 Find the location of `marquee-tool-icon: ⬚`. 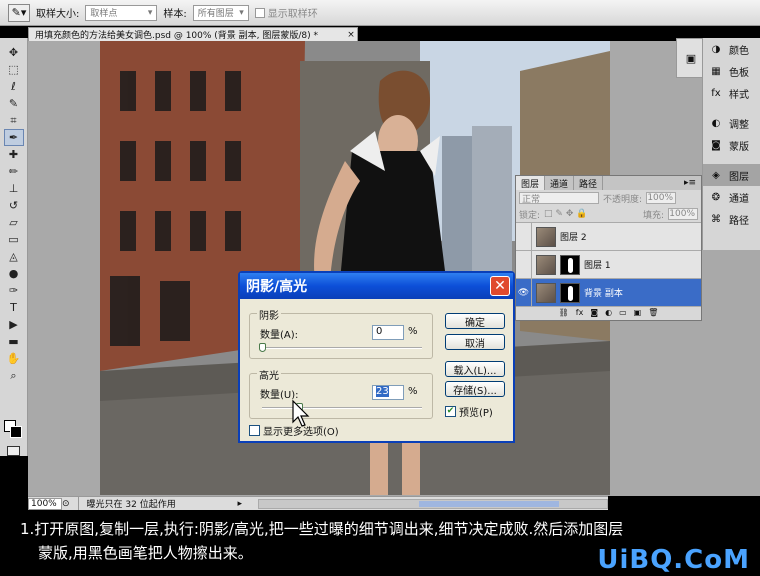

marquee-tool-icon: ⬚ is located at coordinates (14, 69).